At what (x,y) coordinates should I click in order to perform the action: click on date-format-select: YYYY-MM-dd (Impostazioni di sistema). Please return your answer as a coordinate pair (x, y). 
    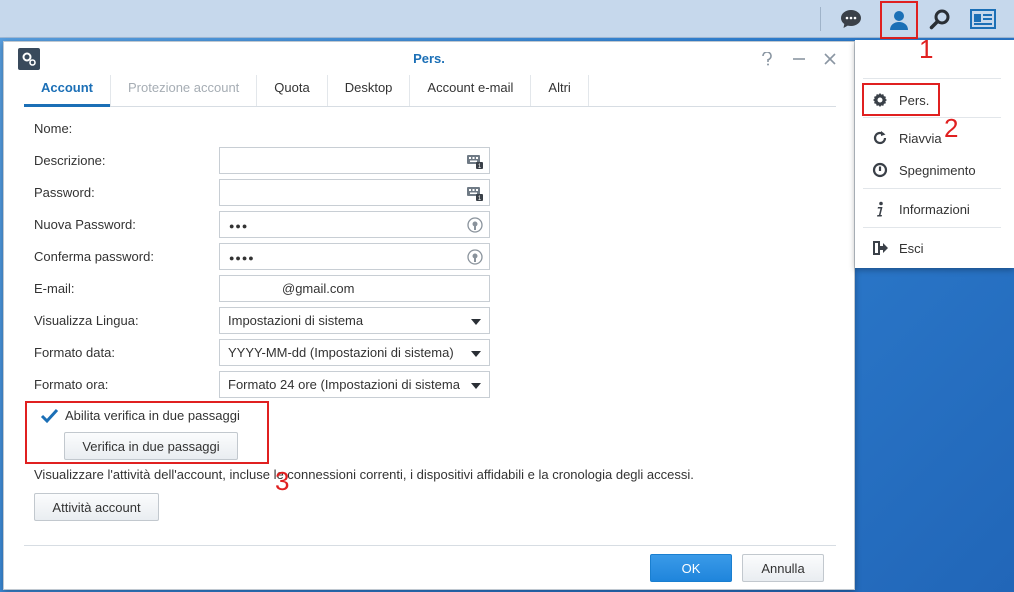
    Looking at the image, I should click on (354, 352).